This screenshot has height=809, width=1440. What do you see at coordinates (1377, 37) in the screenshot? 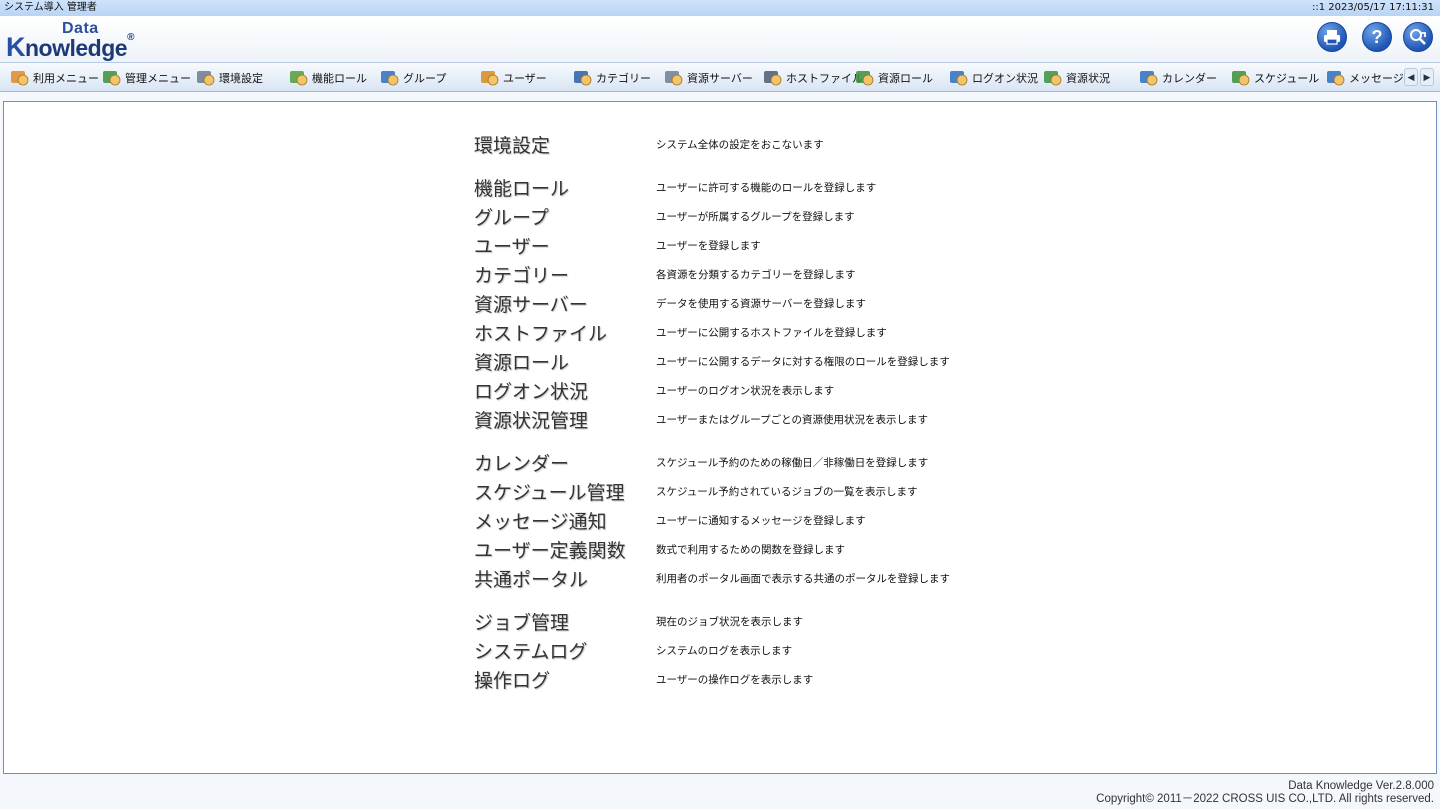
I see `help-button: ?` at bounding box center [1377, 37].